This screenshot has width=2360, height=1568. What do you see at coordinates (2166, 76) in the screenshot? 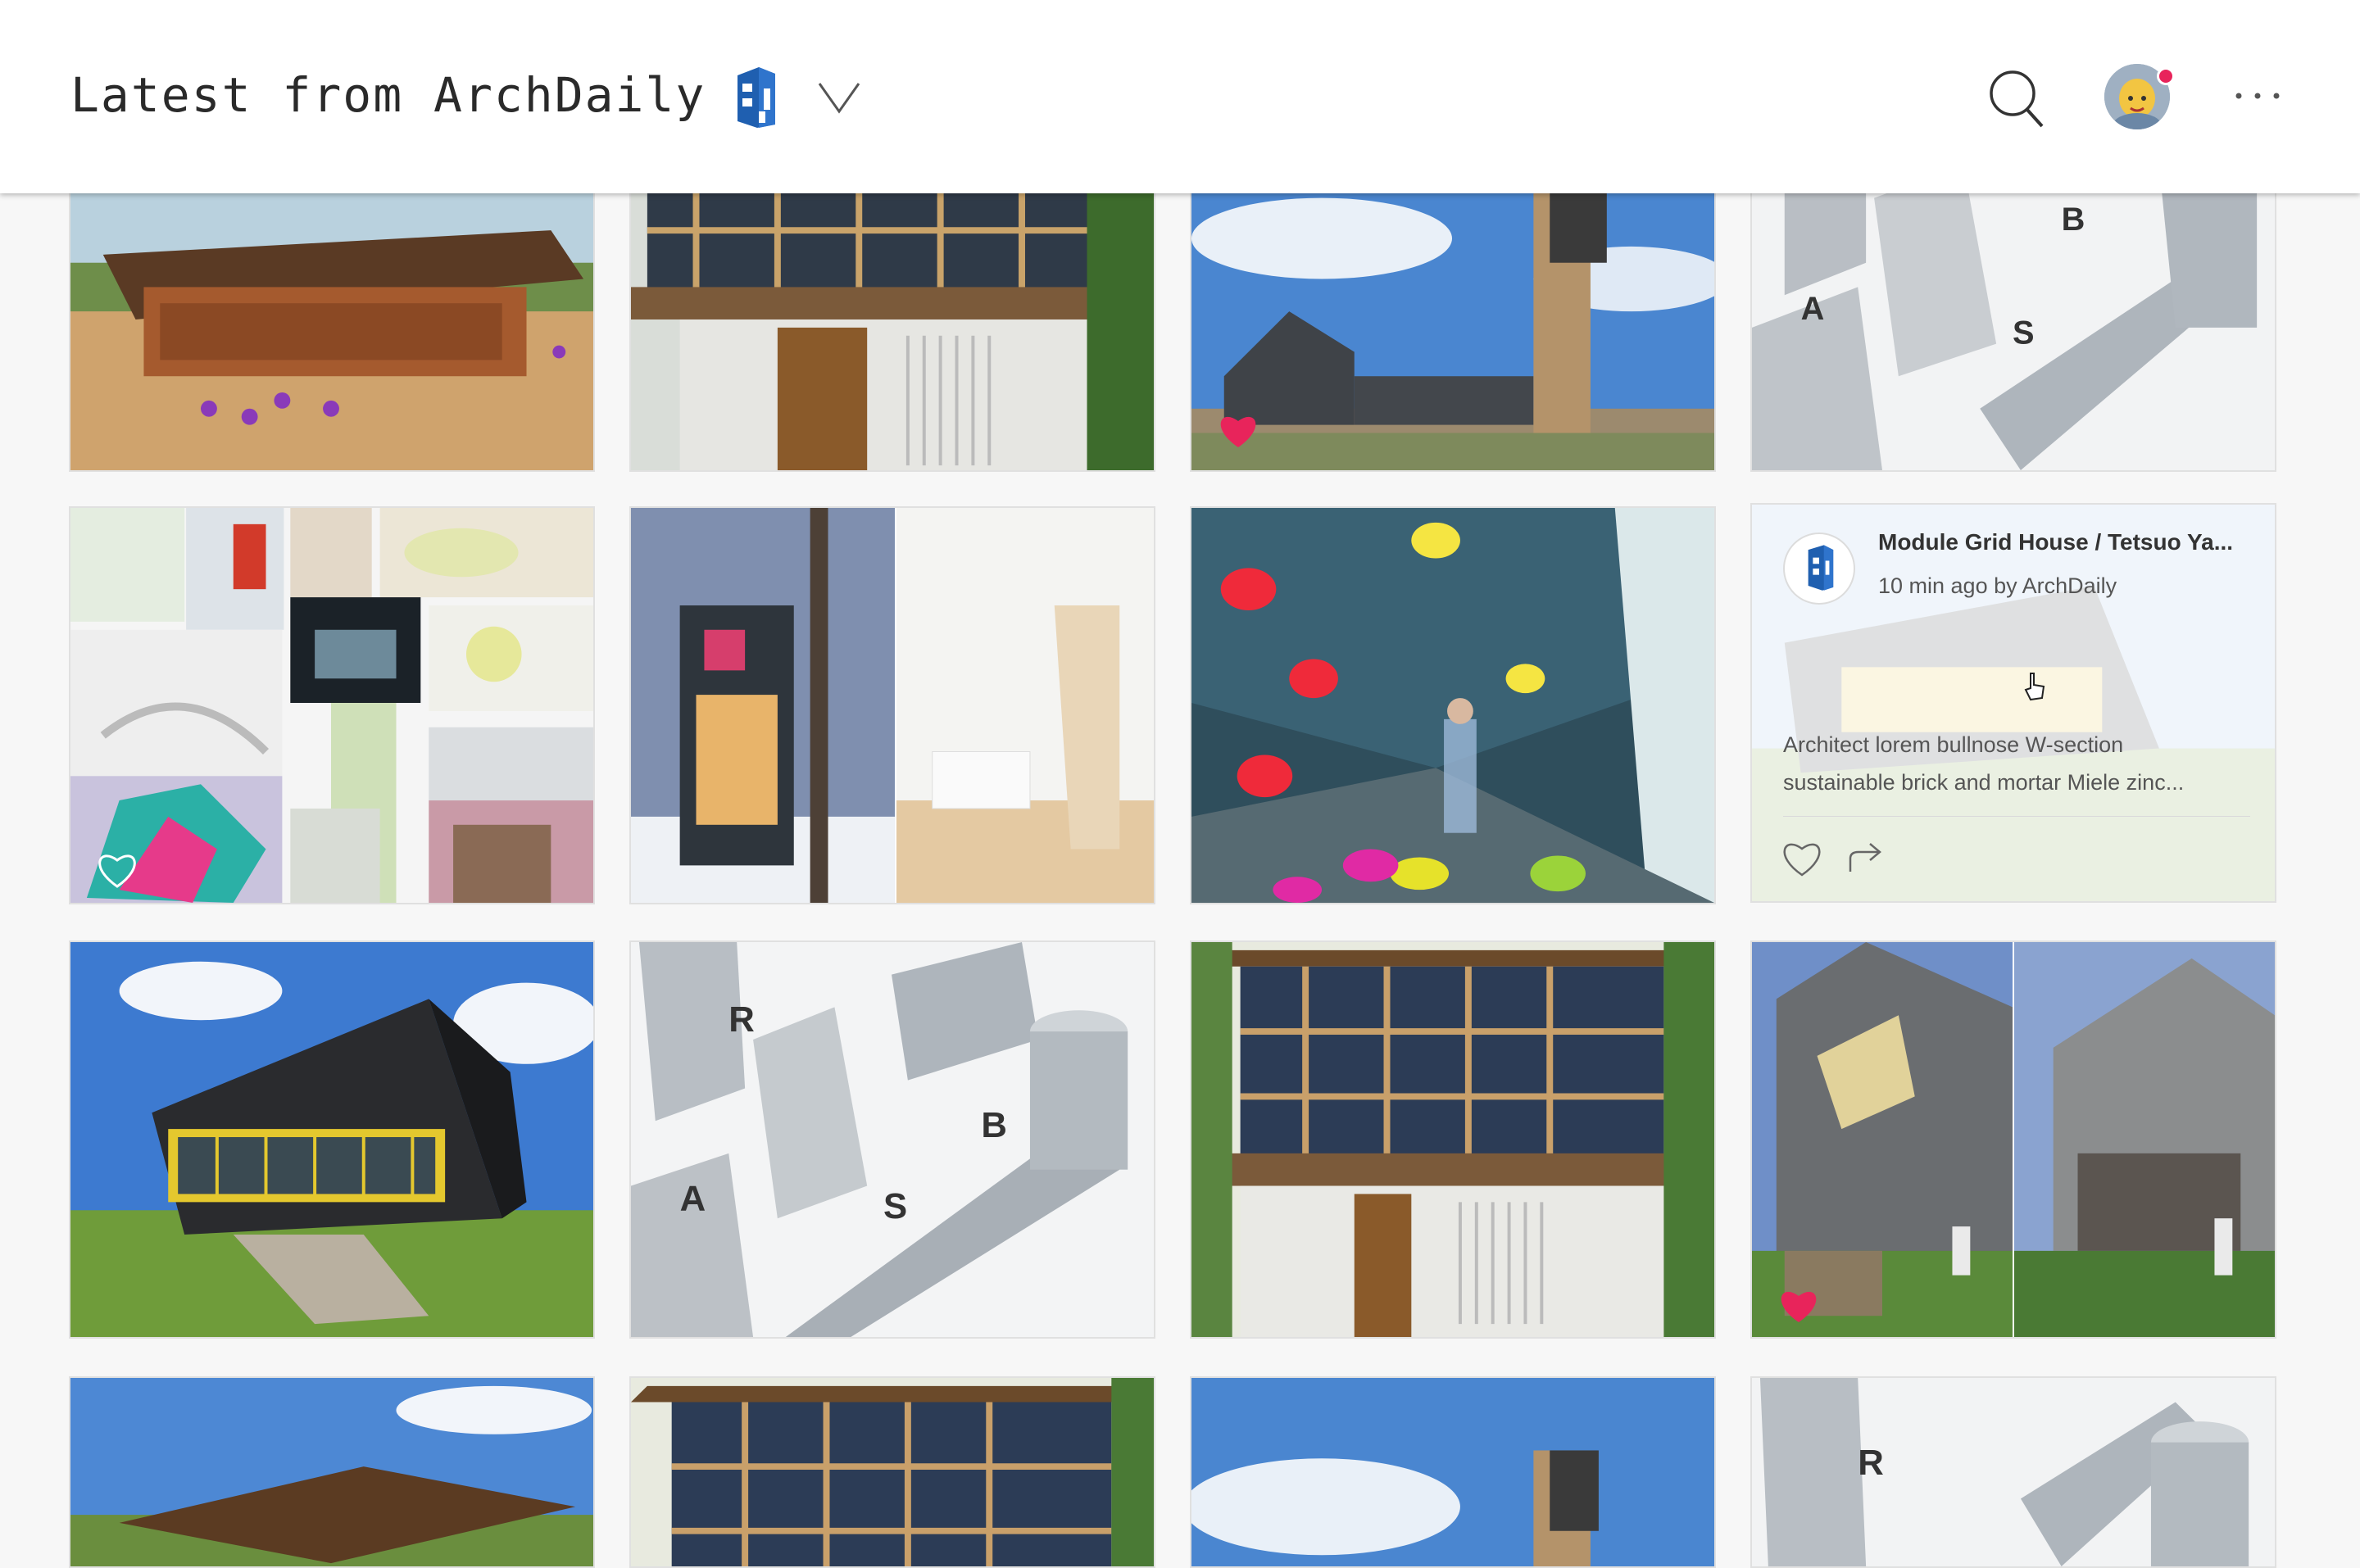
I see `notification-dot` at bounding box center [2166, 76].